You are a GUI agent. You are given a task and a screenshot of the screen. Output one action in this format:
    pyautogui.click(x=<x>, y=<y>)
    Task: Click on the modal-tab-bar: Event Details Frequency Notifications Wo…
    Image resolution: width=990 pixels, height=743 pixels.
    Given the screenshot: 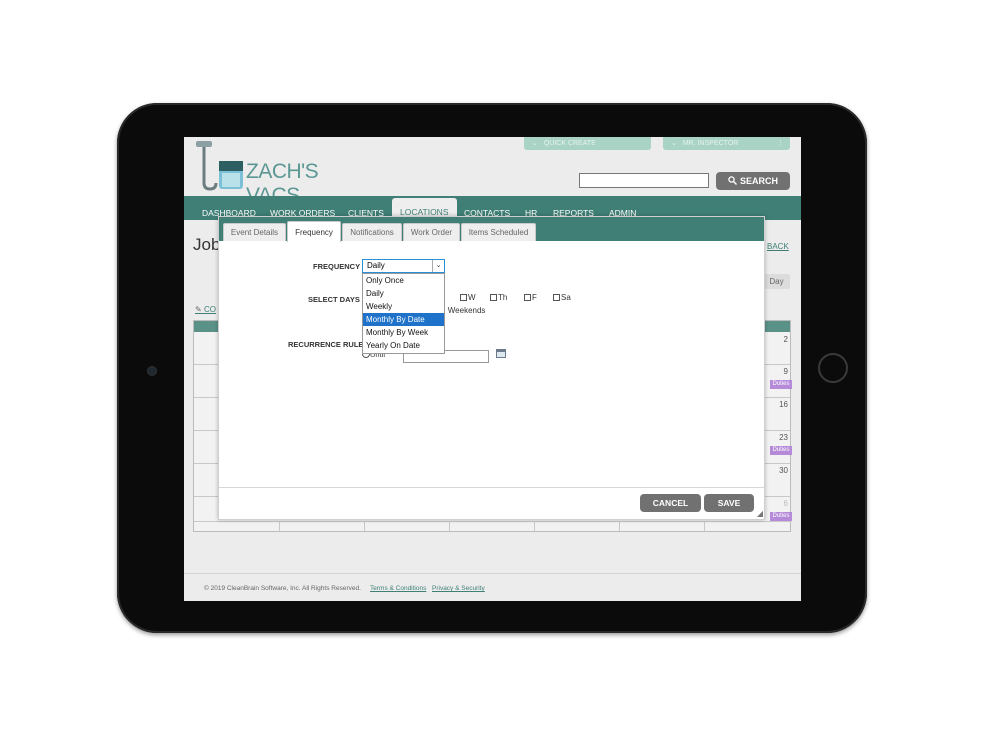 What is the action you would take?
    pyautogui.click(x=491, y=229)
    